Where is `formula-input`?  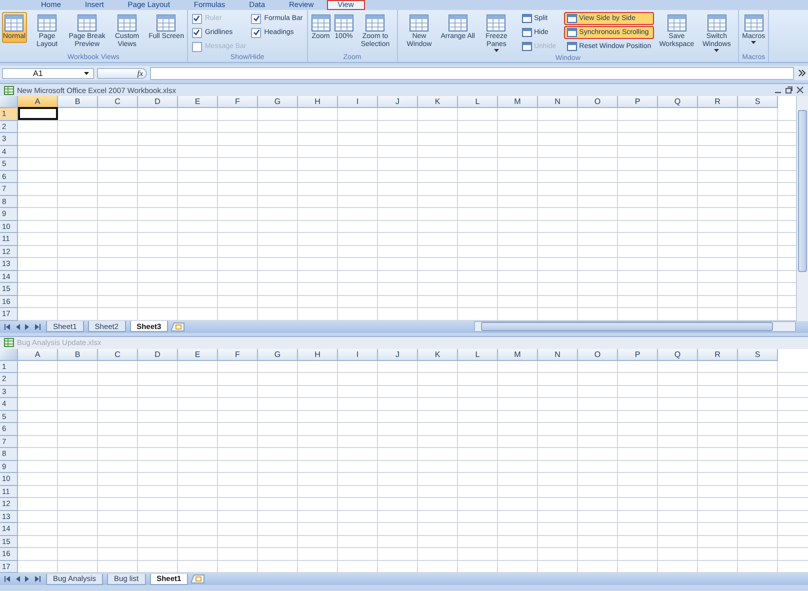
formula-input is located at coordinates (472, 73).